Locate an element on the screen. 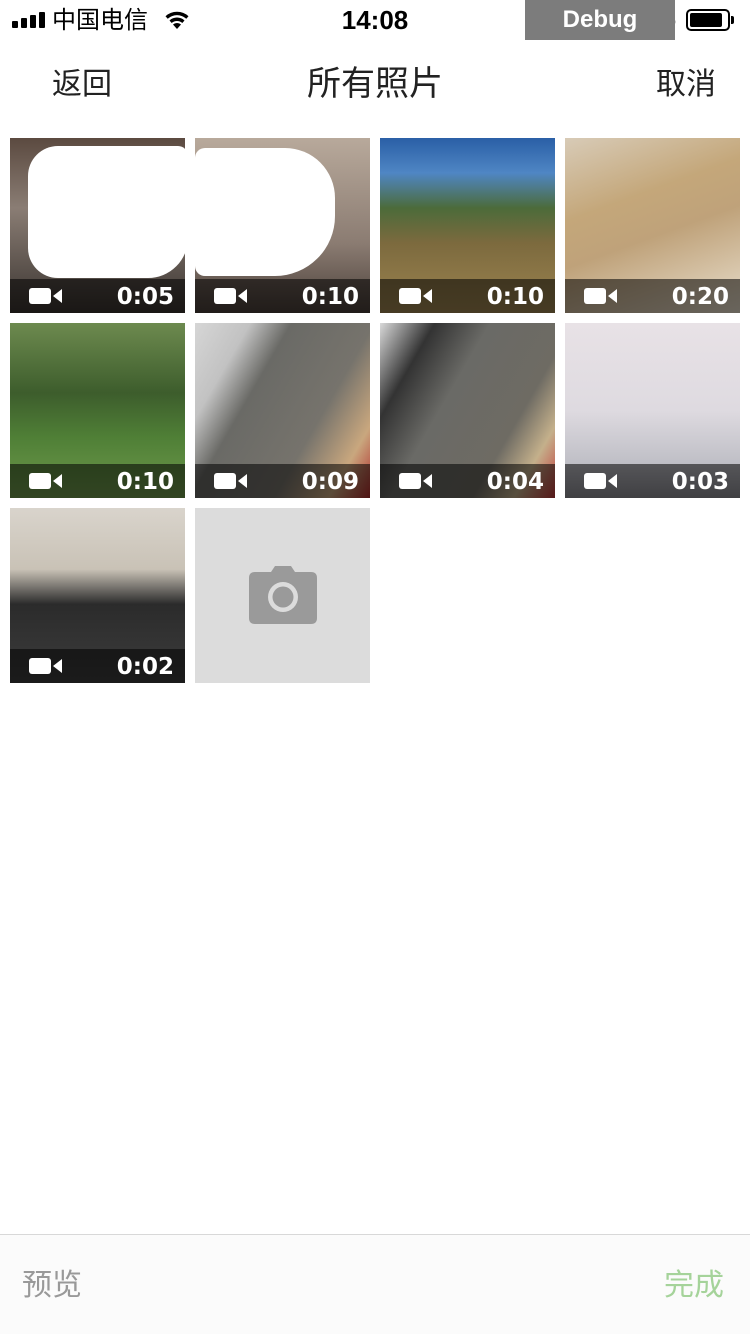  video-duration: 0:05 is located at coordinates (145, 297).